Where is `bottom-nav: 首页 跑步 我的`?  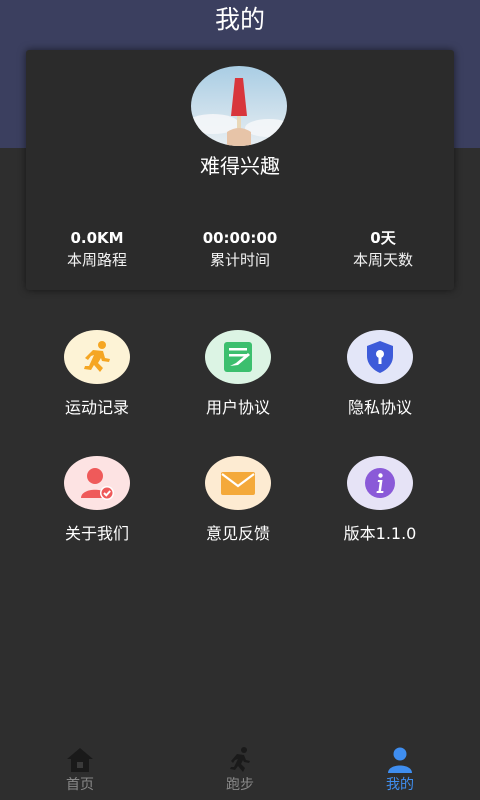
bottom-nav: 首页 跑步 我的 is located at coordinates (240, 771).